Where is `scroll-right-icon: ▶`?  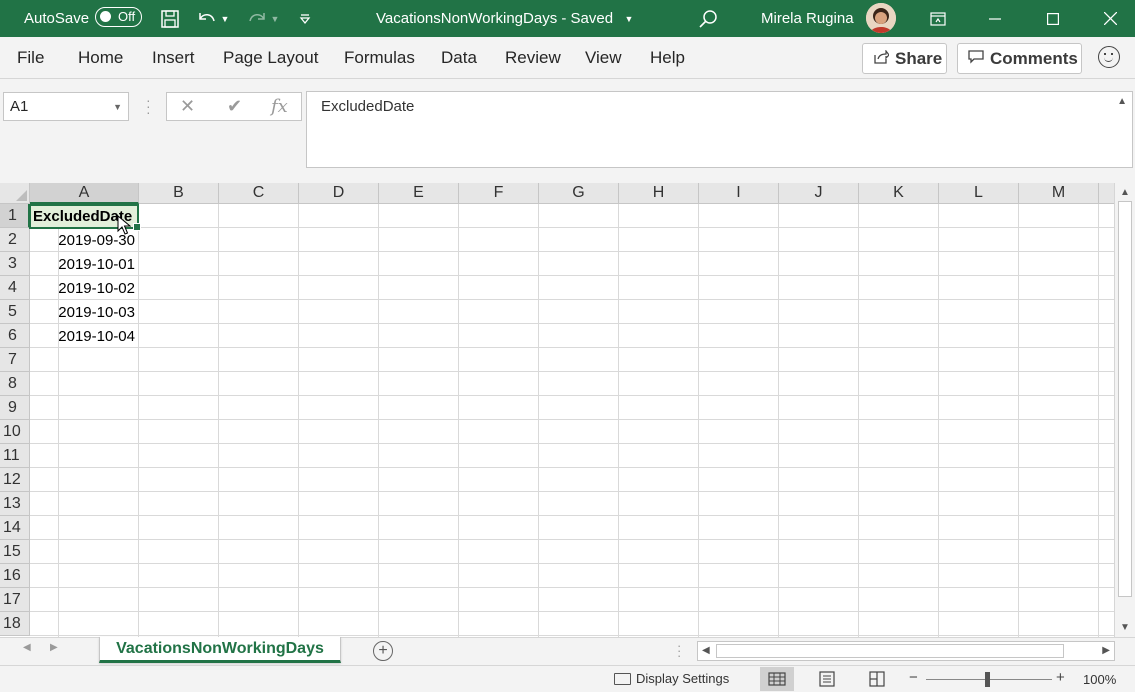
scroll-right-icon: ▶ is located at coordinates (1106, 650).